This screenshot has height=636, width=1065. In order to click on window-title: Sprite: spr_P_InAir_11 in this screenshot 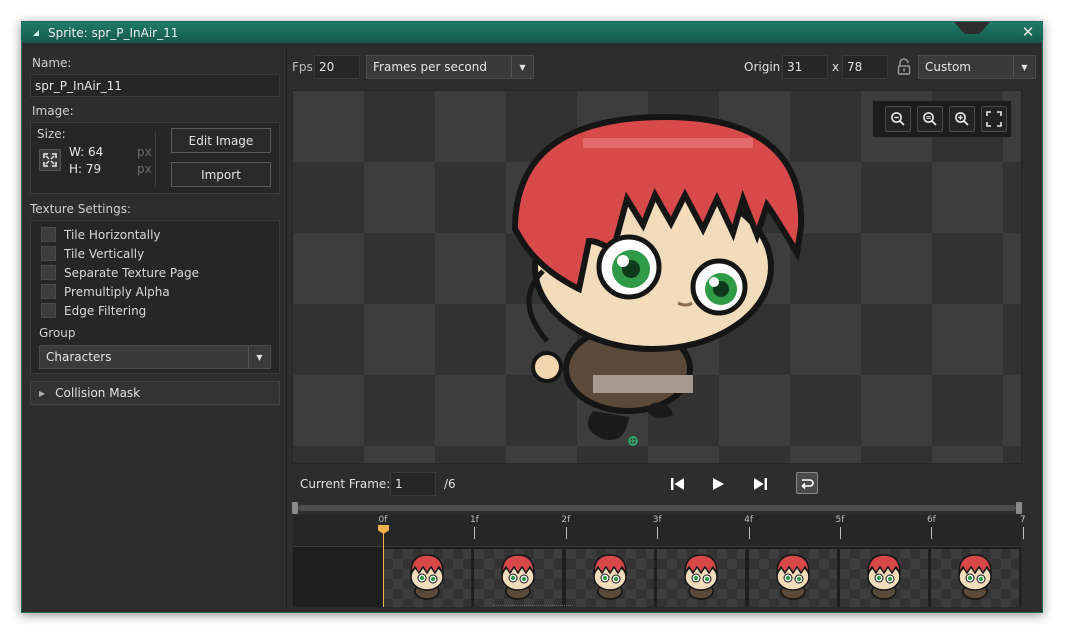, I will do `click(113, 32)`.